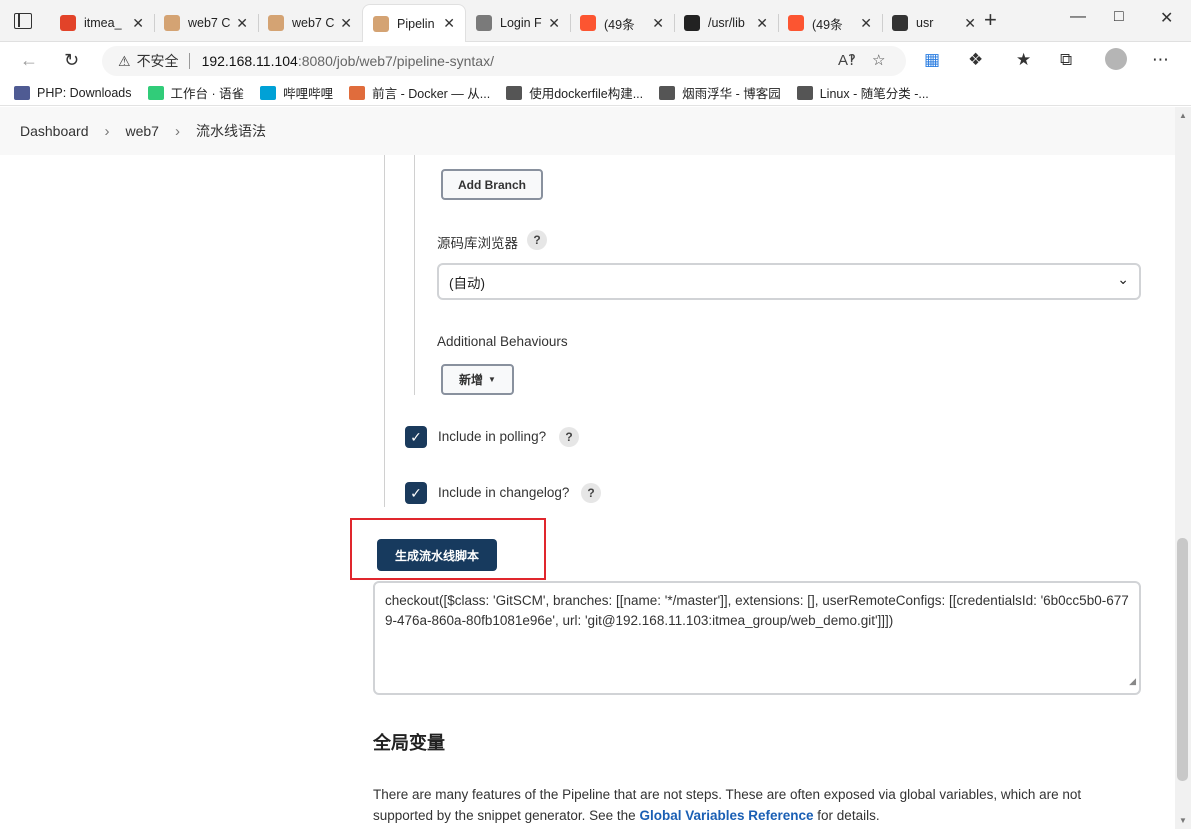 The width and height of the screenshot is (1191, 829). What do you see at coordinates (437, 555) in the screenshot?
I see `generate-pipeline-script-button: 生成流水线脚本` at bounding box center [437, 555].